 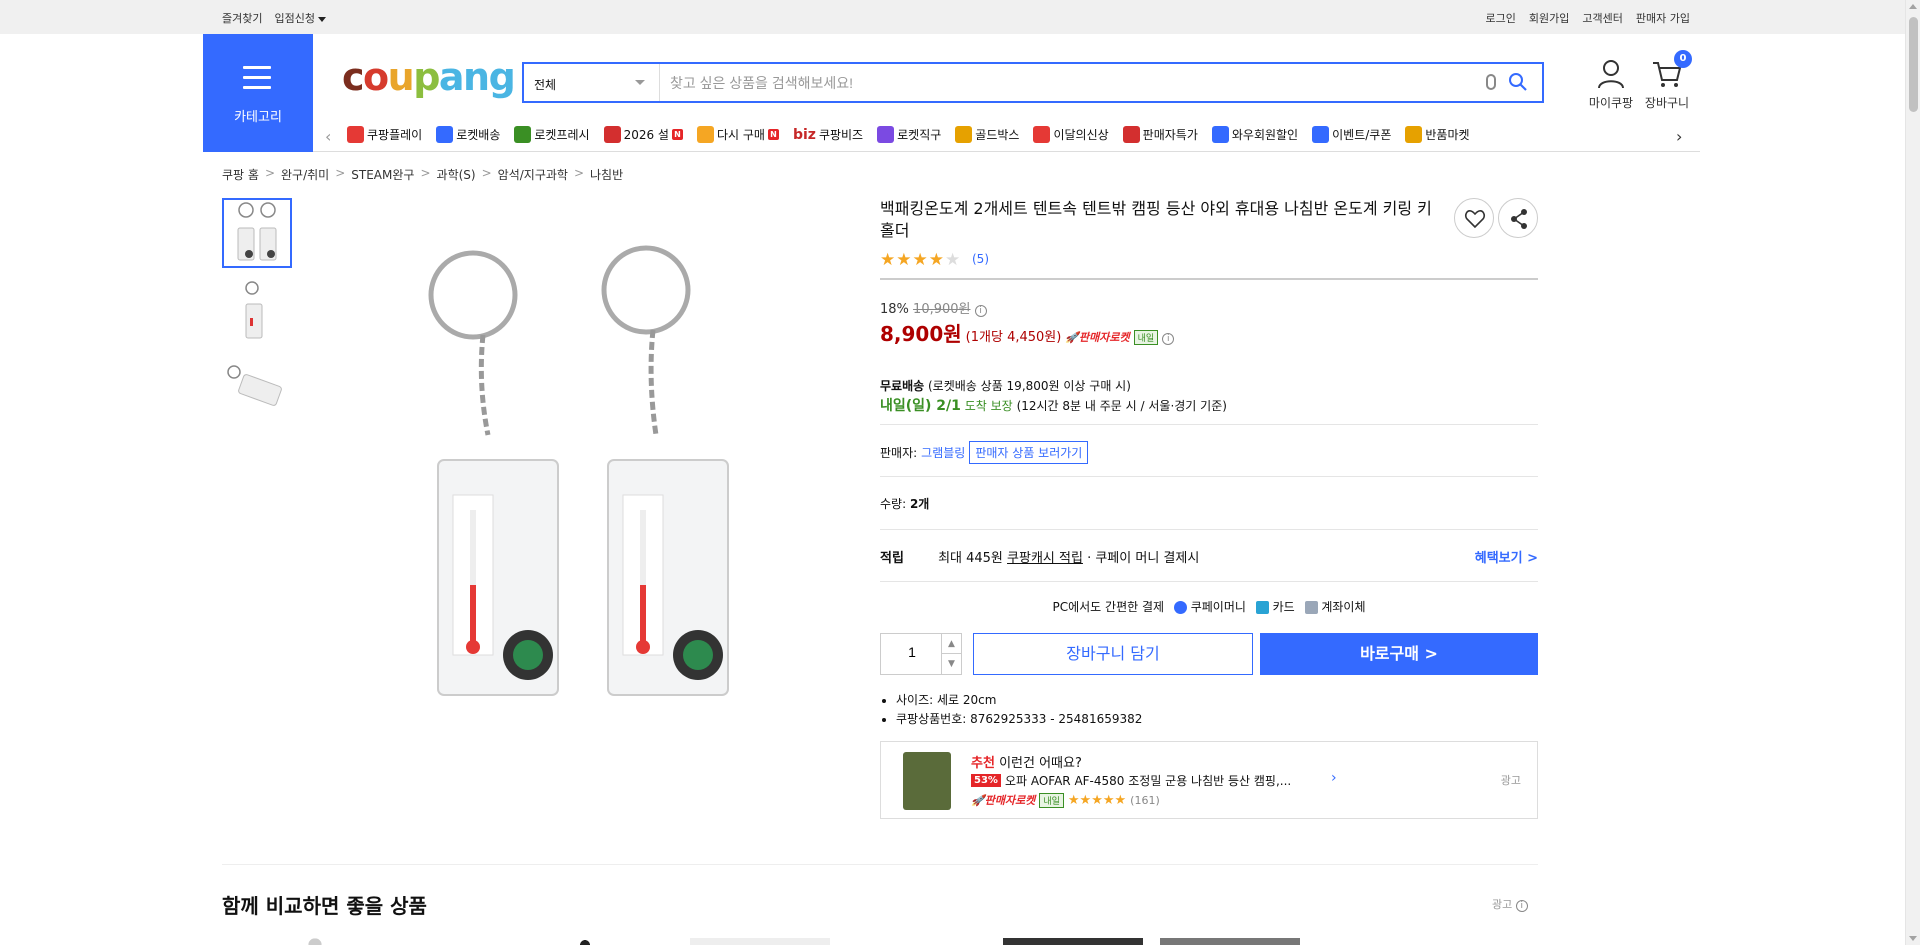 What do you see at coordinates (737, 134) in the screenshot?
I see `catnav-item: 다시 구매 N` at bounding box center [737, 134].